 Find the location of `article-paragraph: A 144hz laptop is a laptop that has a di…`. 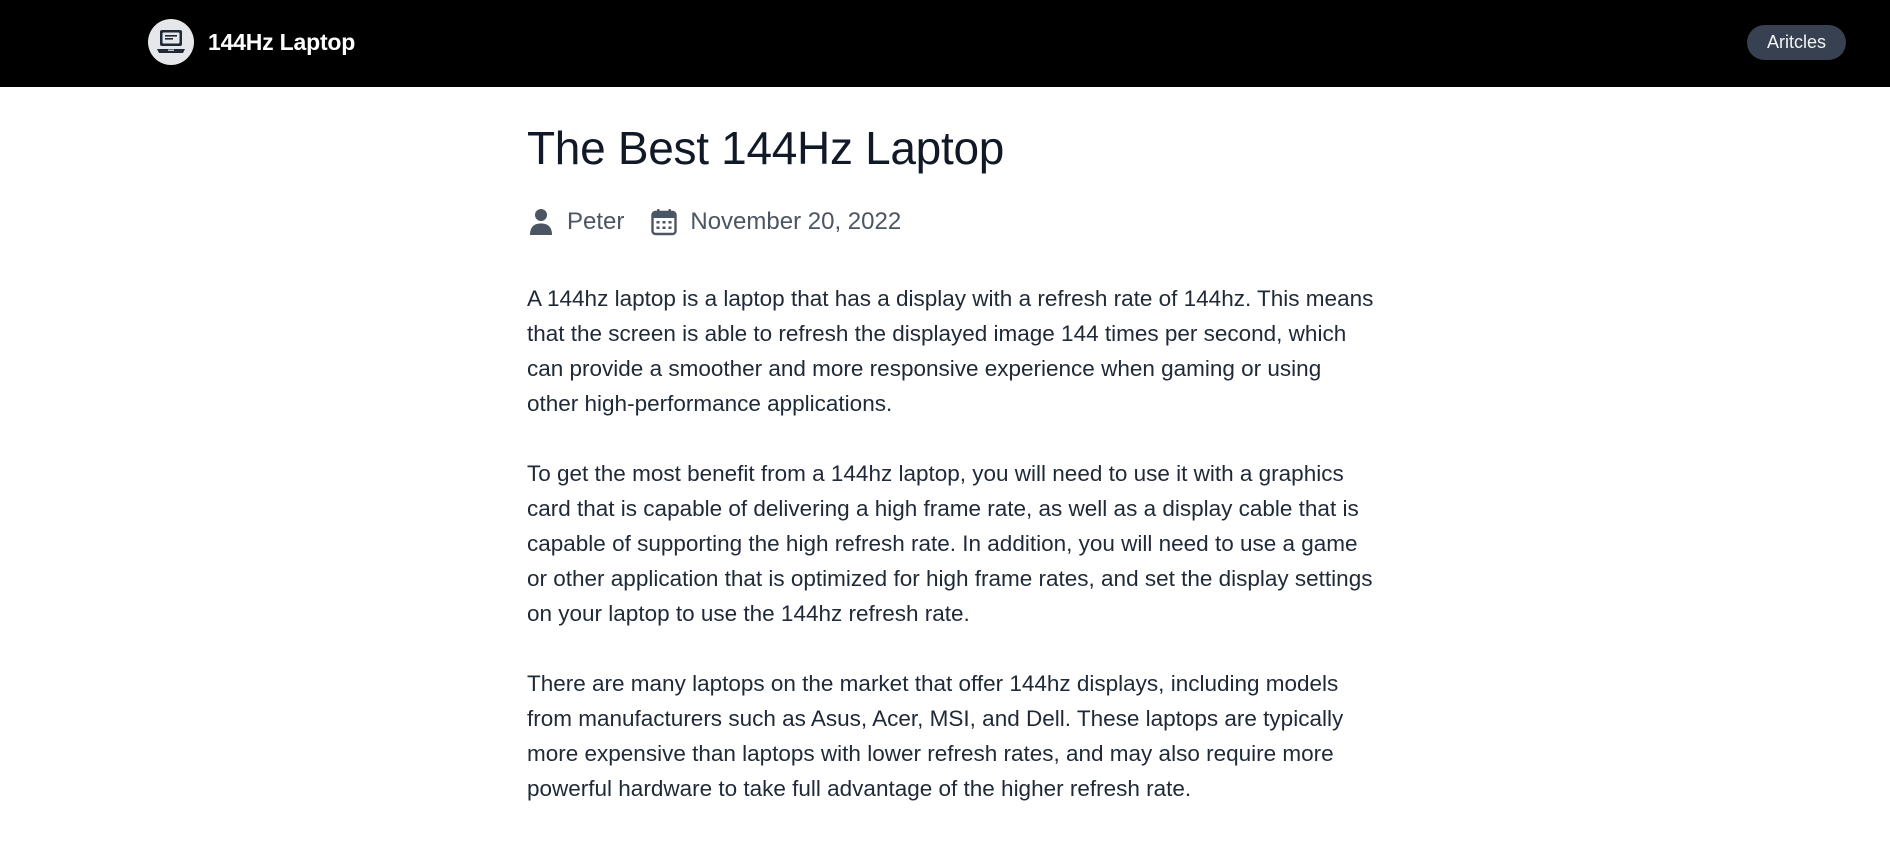

article-paragraph: A 144hz laptop is a laptop that has a di… is located at coordinates (950, 351).